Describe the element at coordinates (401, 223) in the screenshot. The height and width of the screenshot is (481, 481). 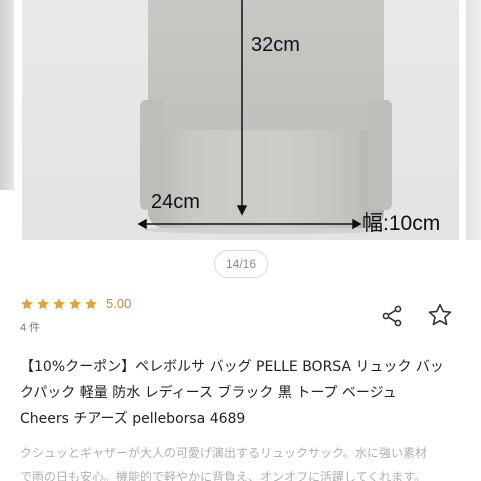
I see `depth-dimension-label: 幅:10cm` at that location.